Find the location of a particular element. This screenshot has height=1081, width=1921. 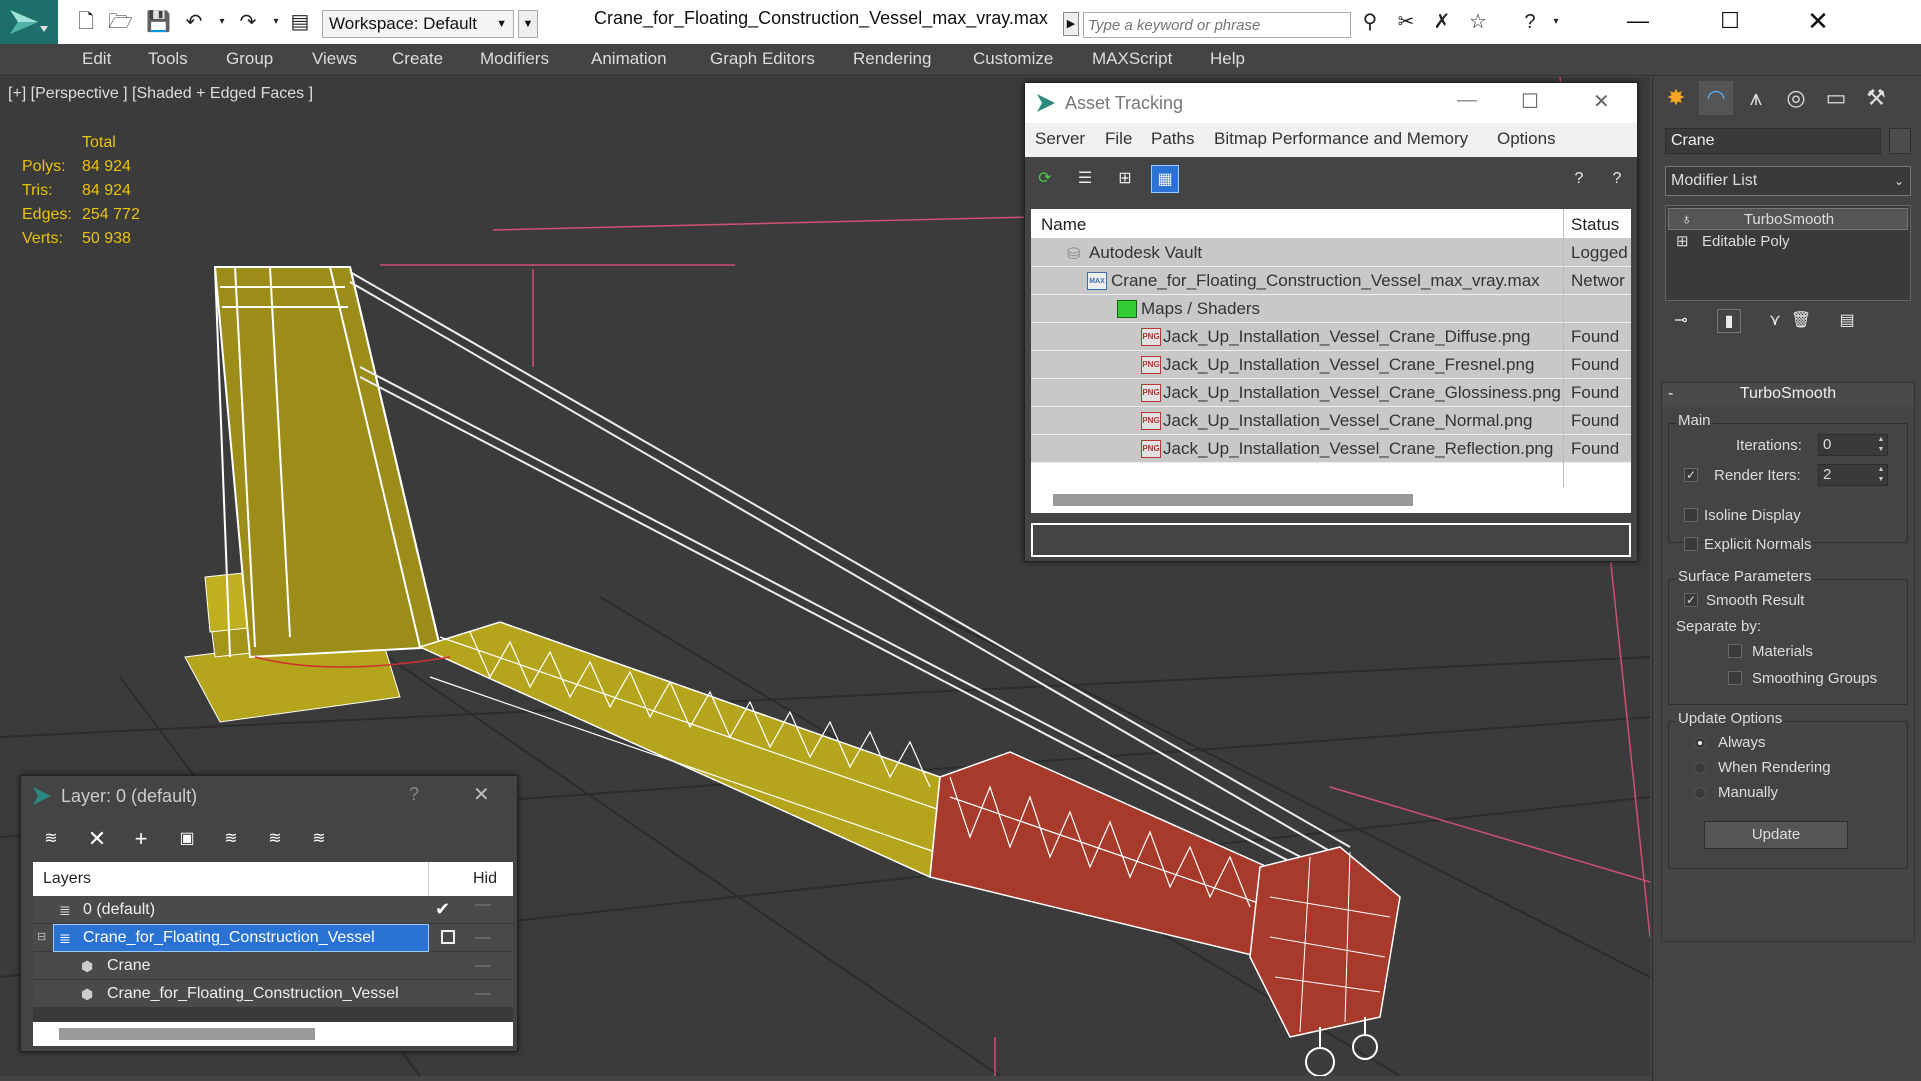

object-color-swatch is located at coordinates (1900, 141).